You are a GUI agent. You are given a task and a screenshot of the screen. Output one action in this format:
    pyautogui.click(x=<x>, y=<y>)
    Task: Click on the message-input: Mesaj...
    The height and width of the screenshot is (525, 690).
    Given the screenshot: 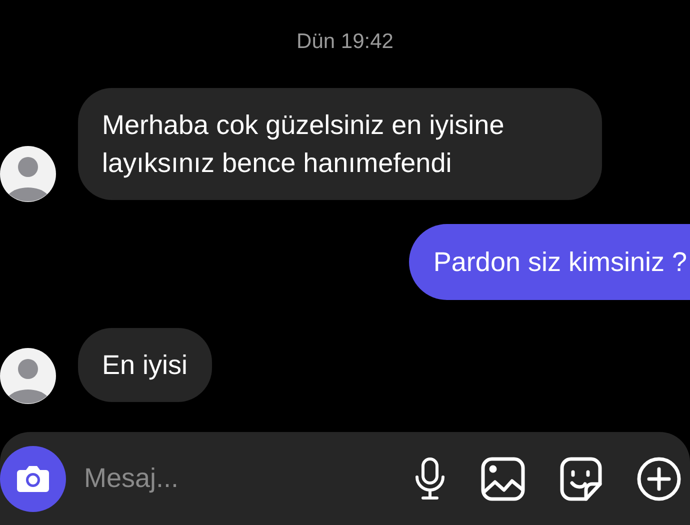 What is the action you would take?
    pyautogui.click(x=229, y=478)
    